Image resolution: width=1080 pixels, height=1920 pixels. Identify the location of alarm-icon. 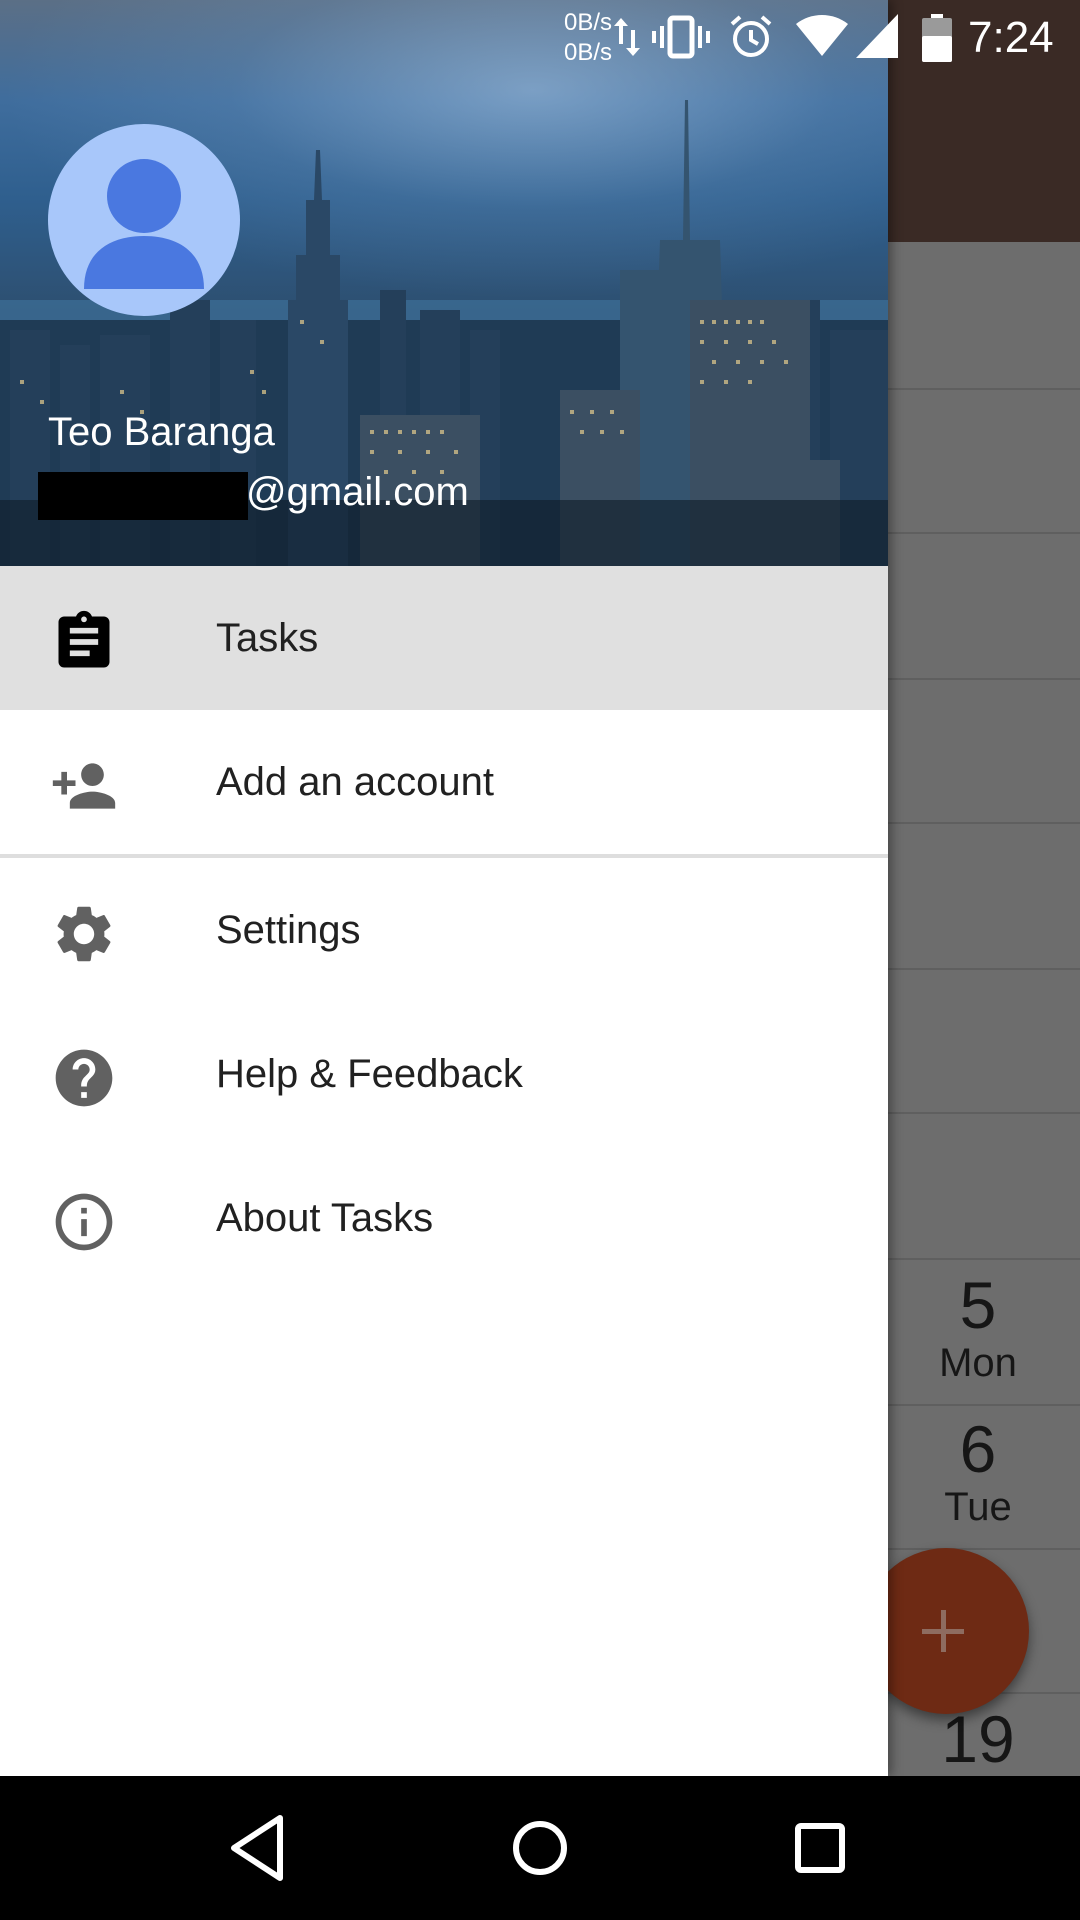
(751, 36).